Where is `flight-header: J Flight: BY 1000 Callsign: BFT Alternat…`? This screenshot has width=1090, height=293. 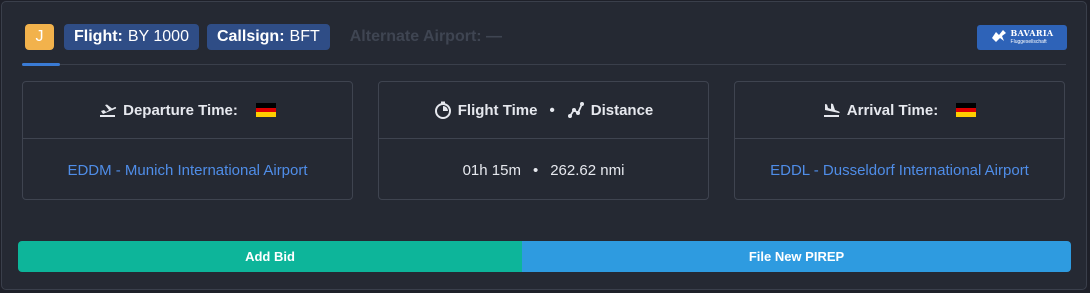 flight-header: J Flight: BY 1000 Callsign: BFT Alternat… is located at coordinates (263, 37).